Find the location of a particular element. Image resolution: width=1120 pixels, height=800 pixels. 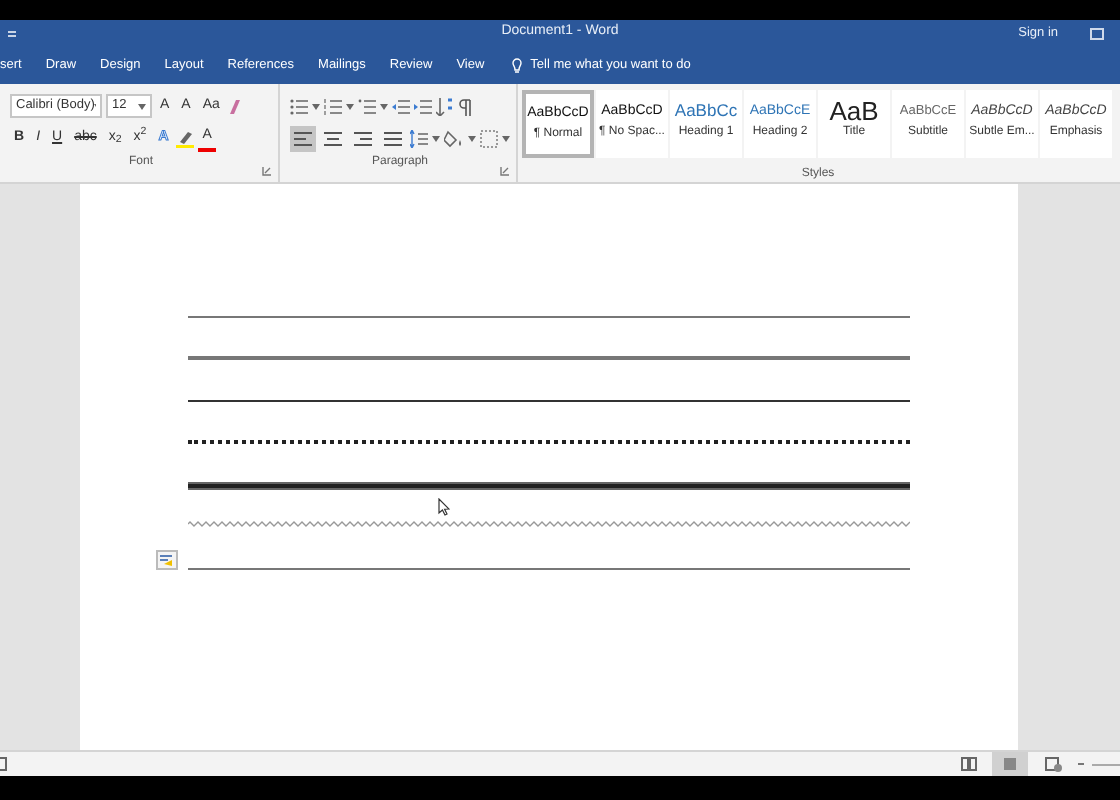

lightbulb-icon is located at coordinates (517, 65).